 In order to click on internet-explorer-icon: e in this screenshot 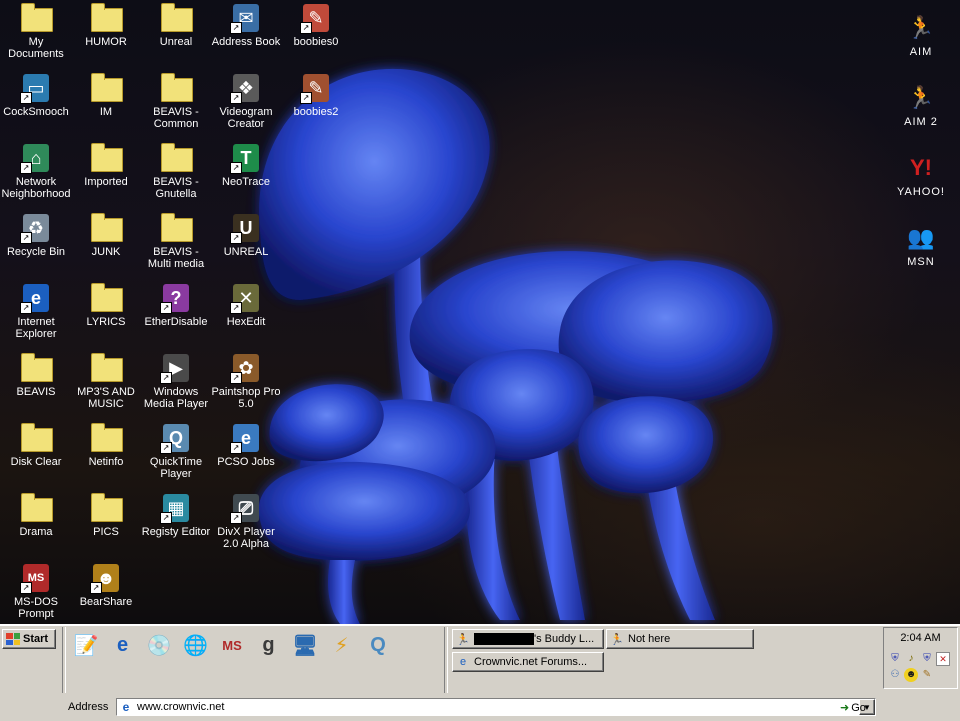, I will do `click(123, 645)`.